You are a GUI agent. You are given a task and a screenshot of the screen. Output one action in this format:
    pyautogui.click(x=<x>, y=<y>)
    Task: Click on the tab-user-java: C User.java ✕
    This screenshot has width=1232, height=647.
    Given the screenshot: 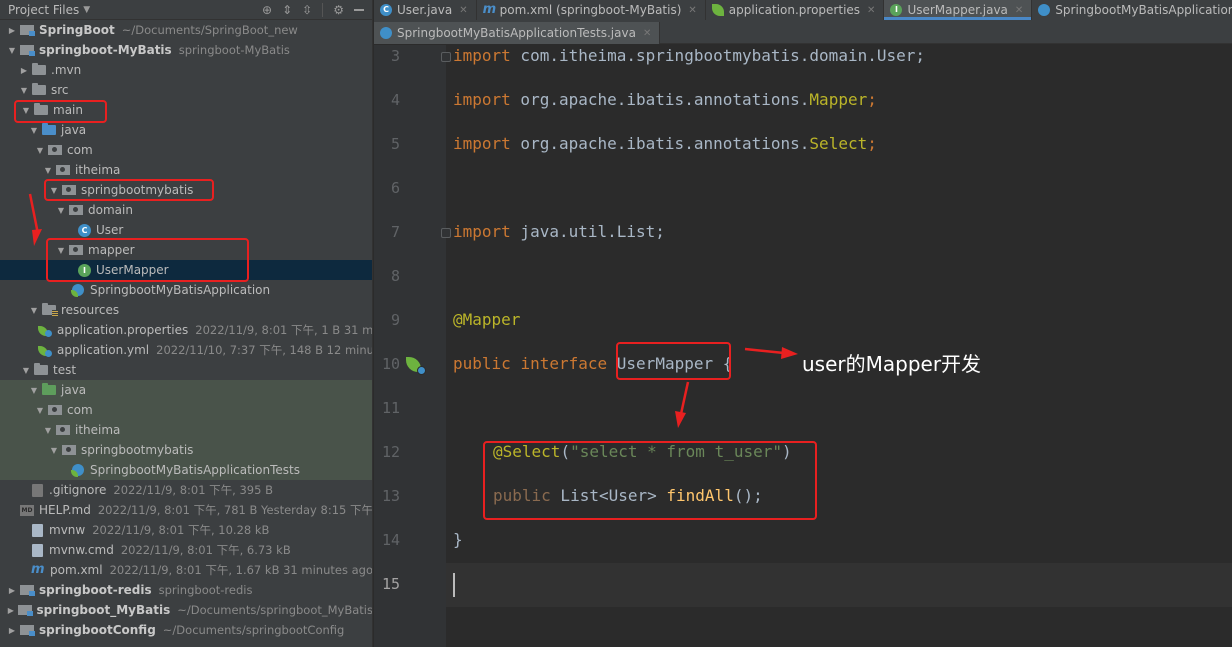 What is the action you would take?
    pyautogui.click(x=425, y=10)
    